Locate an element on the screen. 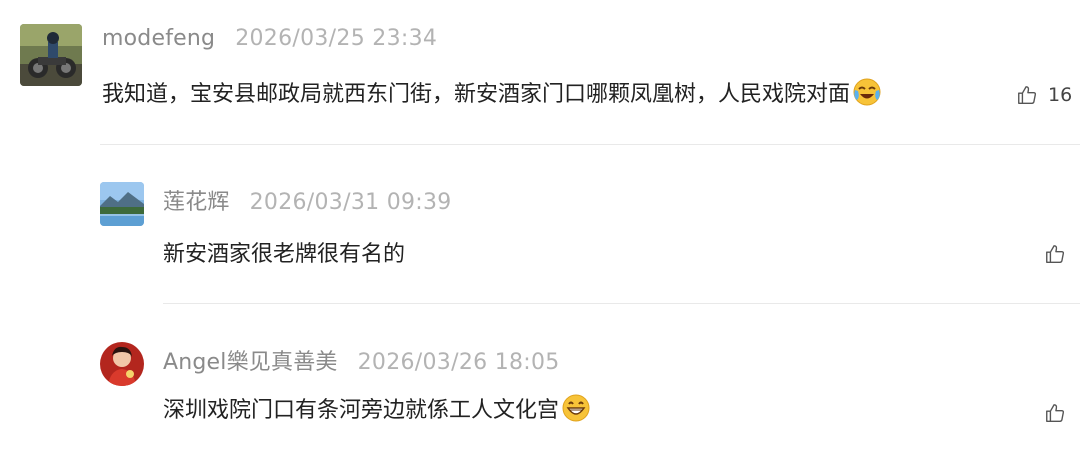  timestamp: 2026/03/26 18:05 is located at coordinates (458, 362).